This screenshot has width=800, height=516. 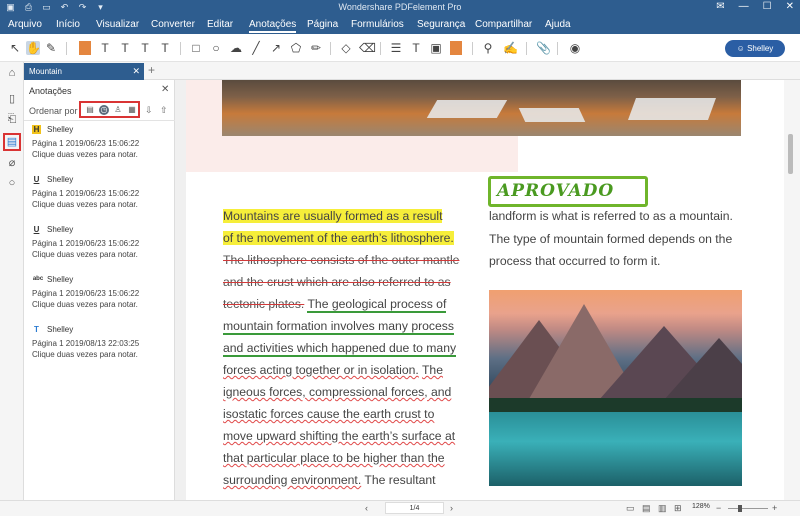 I want to click on oval-icon: ○, so click(x=216, y=48).